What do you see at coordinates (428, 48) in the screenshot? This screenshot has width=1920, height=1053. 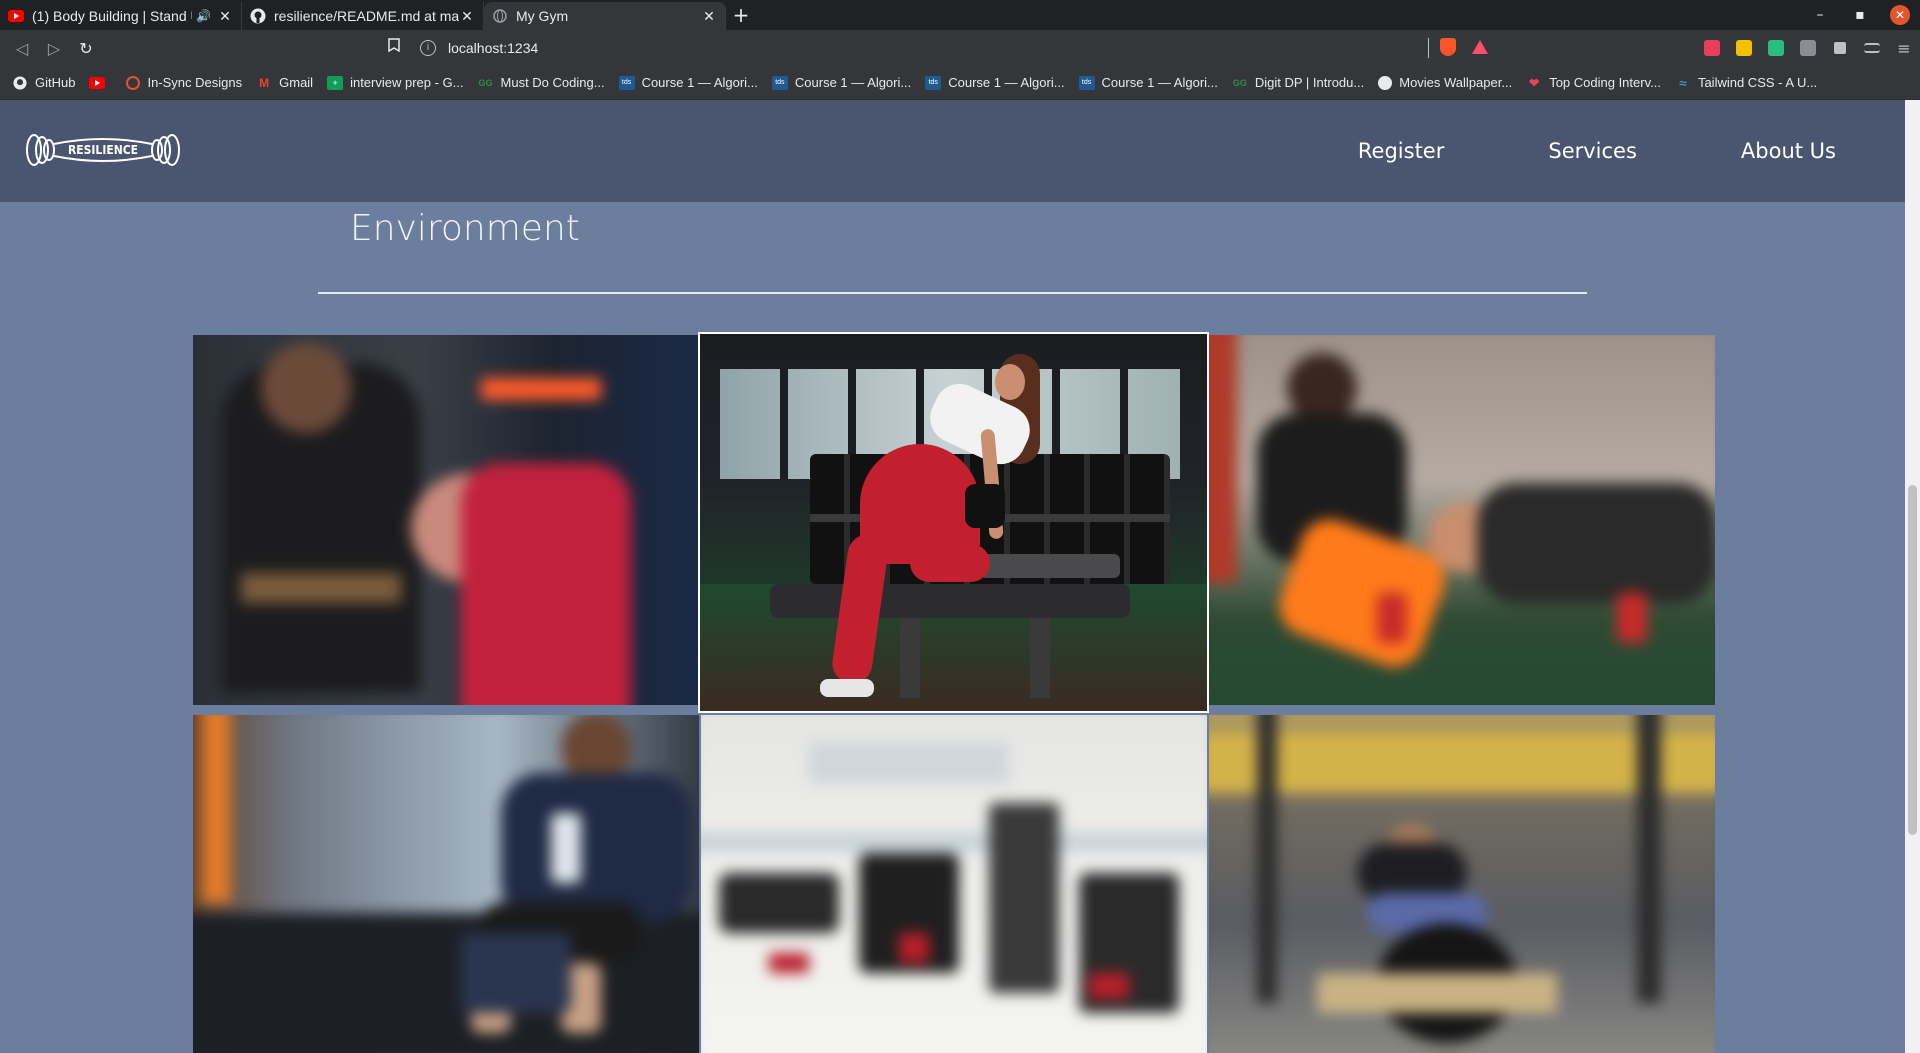 I see `site-info-icon: i` at bounding box center [428, 48].